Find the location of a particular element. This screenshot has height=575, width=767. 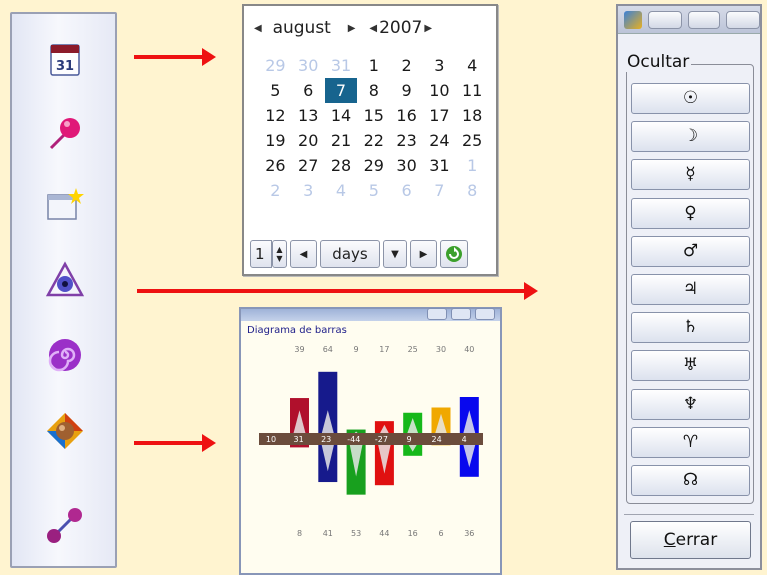

diamond-planet-icon is located at coordinates (65, 431).